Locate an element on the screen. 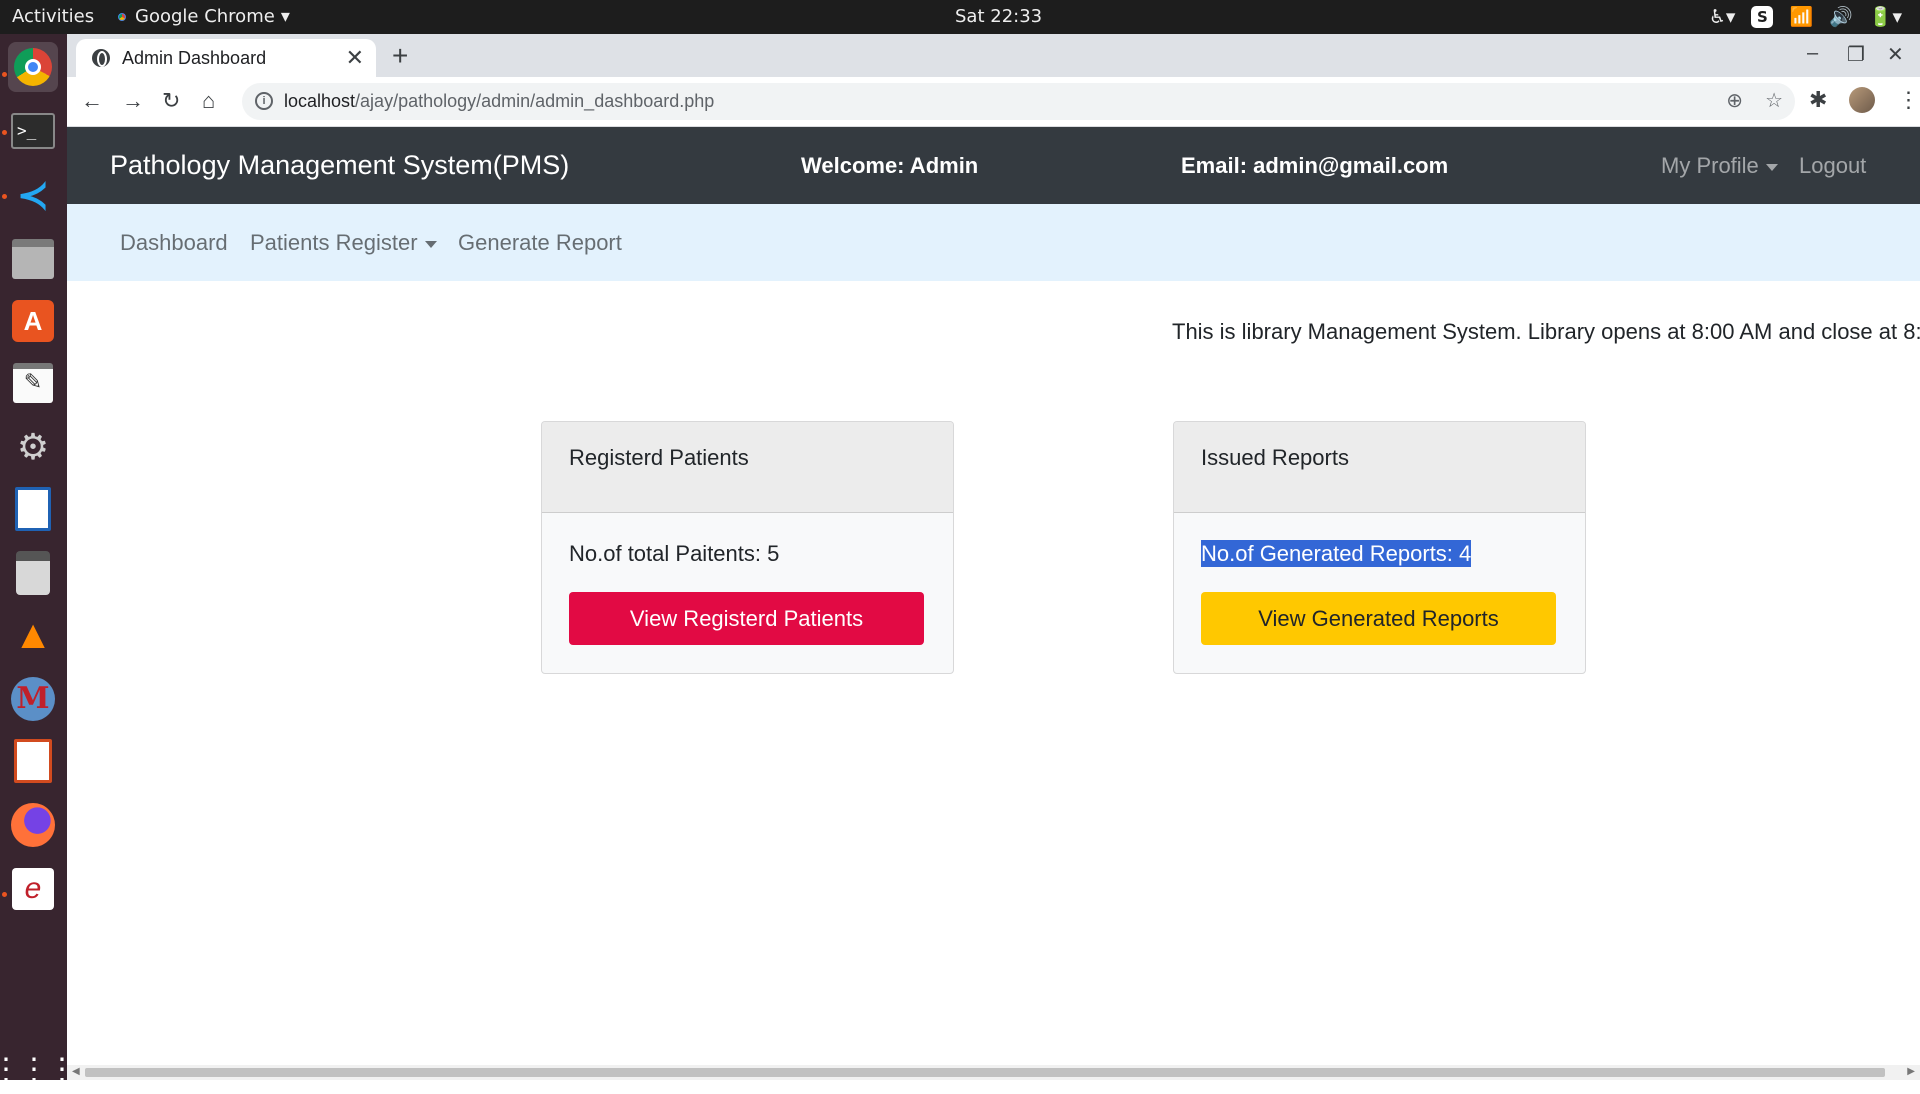 The height and width of the screenshot is (1094, 1920). globe-icon is located at coordinates (101, 58).